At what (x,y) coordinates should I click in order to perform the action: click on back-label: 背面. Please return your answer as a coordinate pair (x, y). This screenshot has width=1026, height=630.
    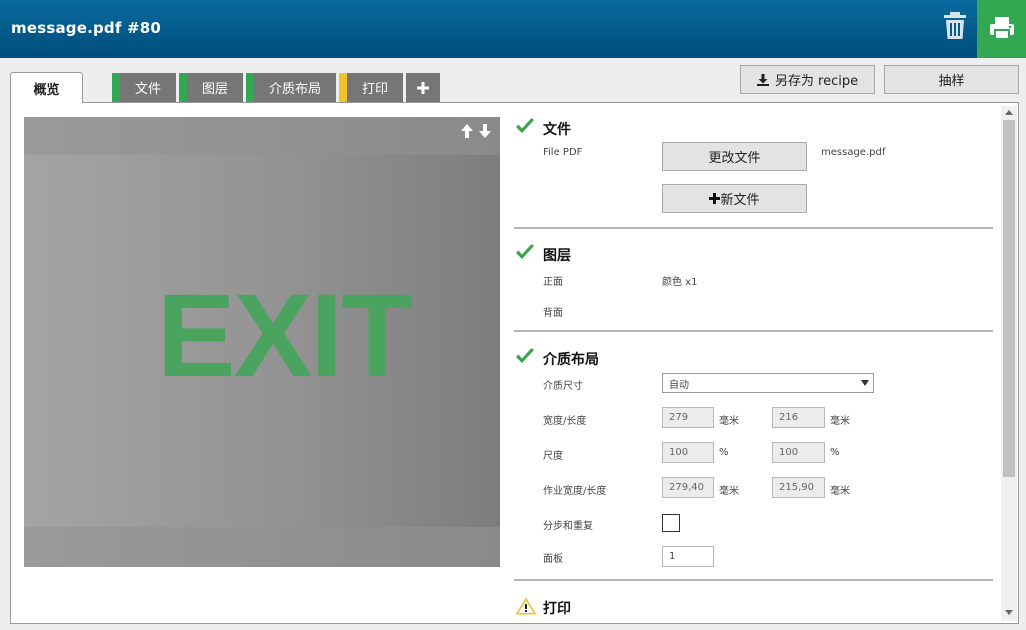
    Looking at the image, I should click on (553, 313).